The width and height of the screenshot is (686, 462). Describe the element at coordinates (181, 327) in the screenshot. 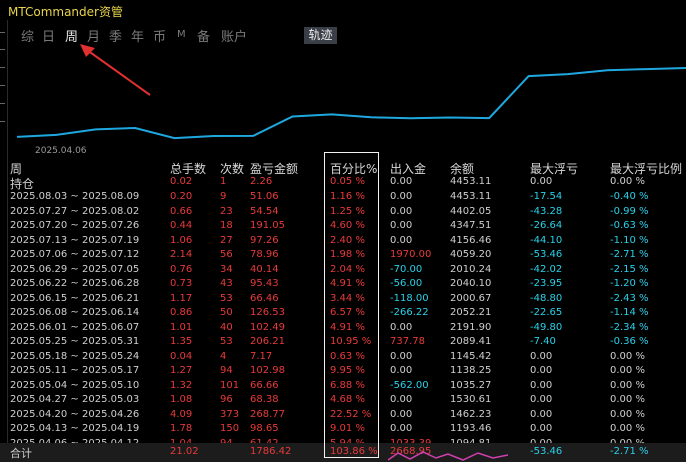

I see `cell-lots: 1.01` at that location.